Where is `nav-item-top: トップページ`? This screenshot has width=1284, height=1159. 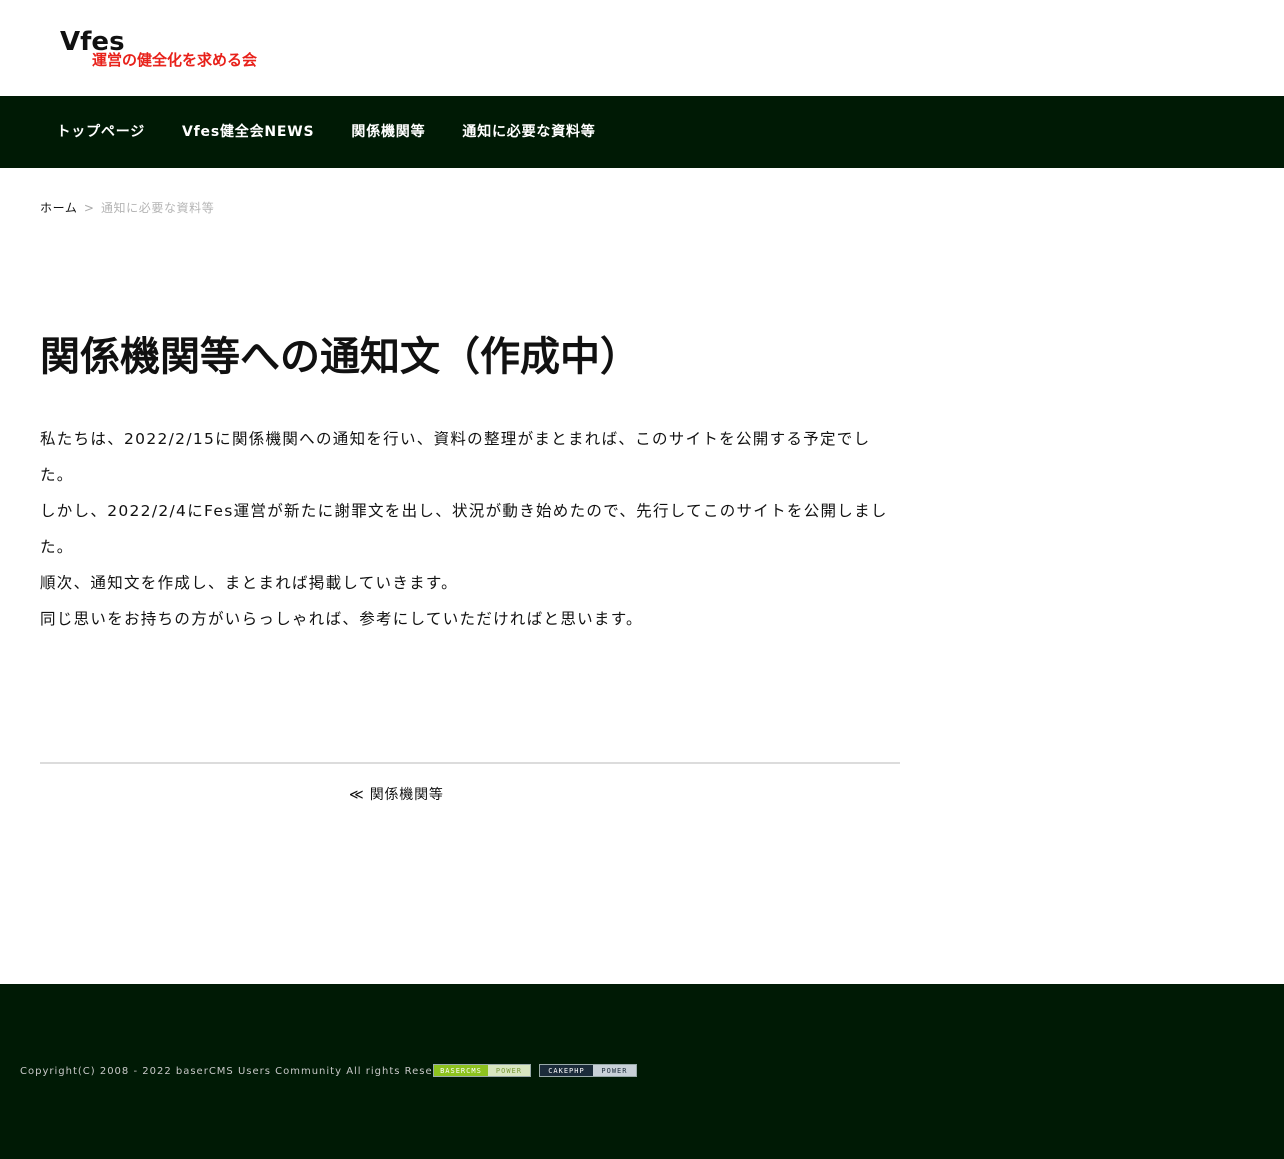
nav-item-top: トップページ is located at coordinates (101, 132).